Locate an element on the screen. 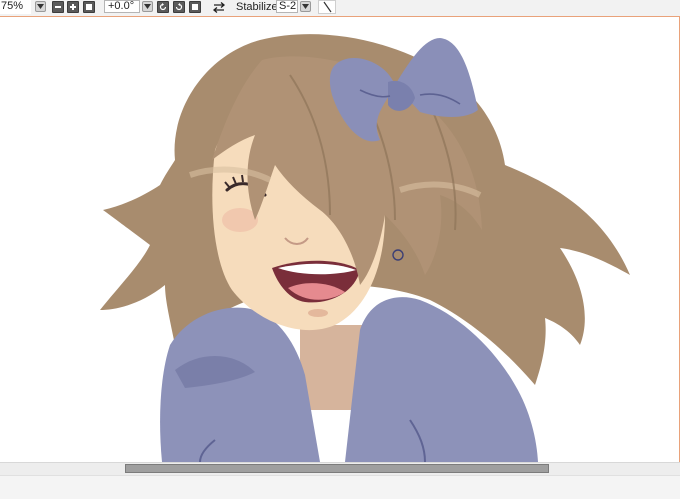 This screenshot has height=499, width=680. pen-tool-button is located at coordinates (327, 7).